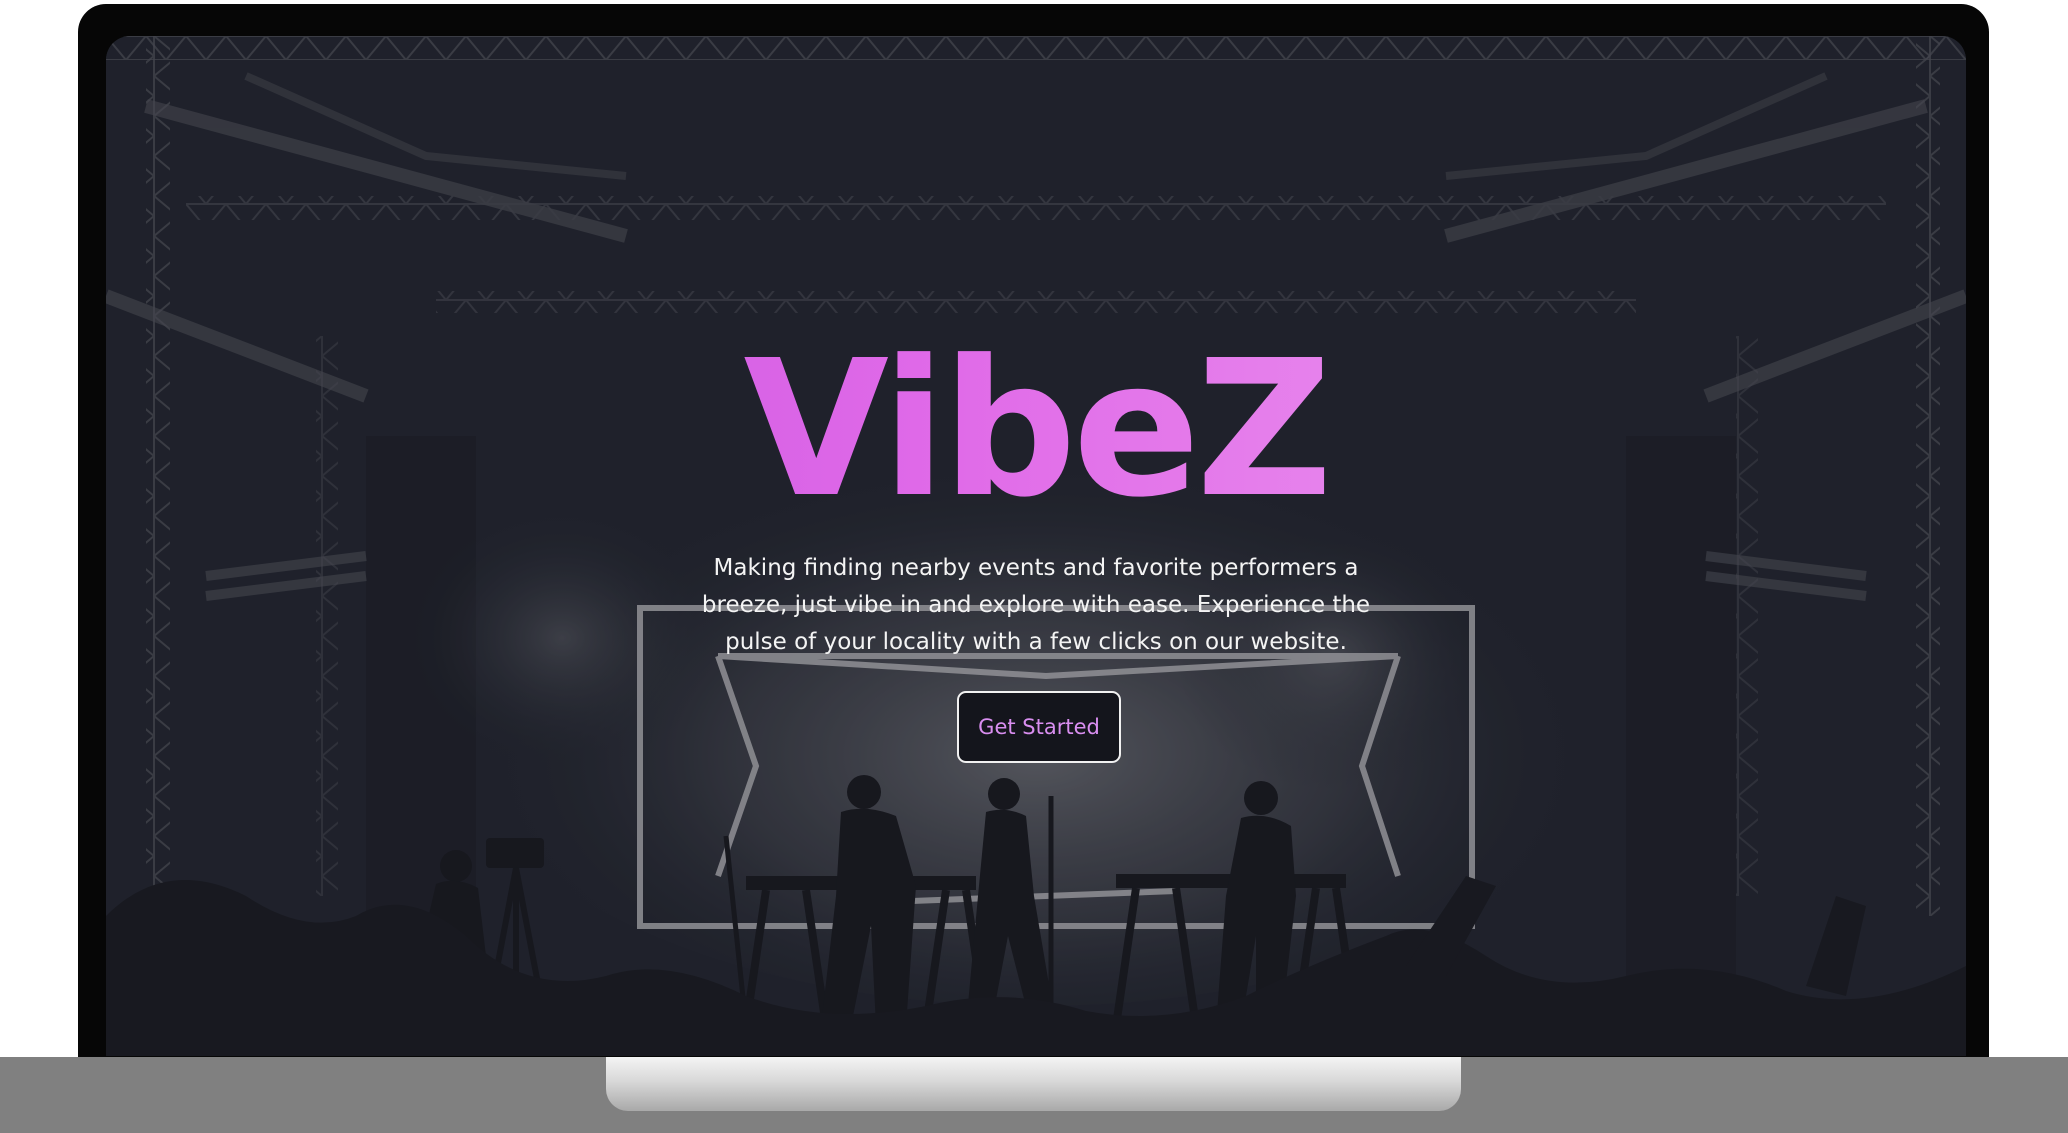 Image resolution: width=2068 pixels, height=1133 pixels. What do you see at coordinates (1039, 727) in the screenshot?
I see `get-started-button: Get Started` at bounding box center [1039, 727].